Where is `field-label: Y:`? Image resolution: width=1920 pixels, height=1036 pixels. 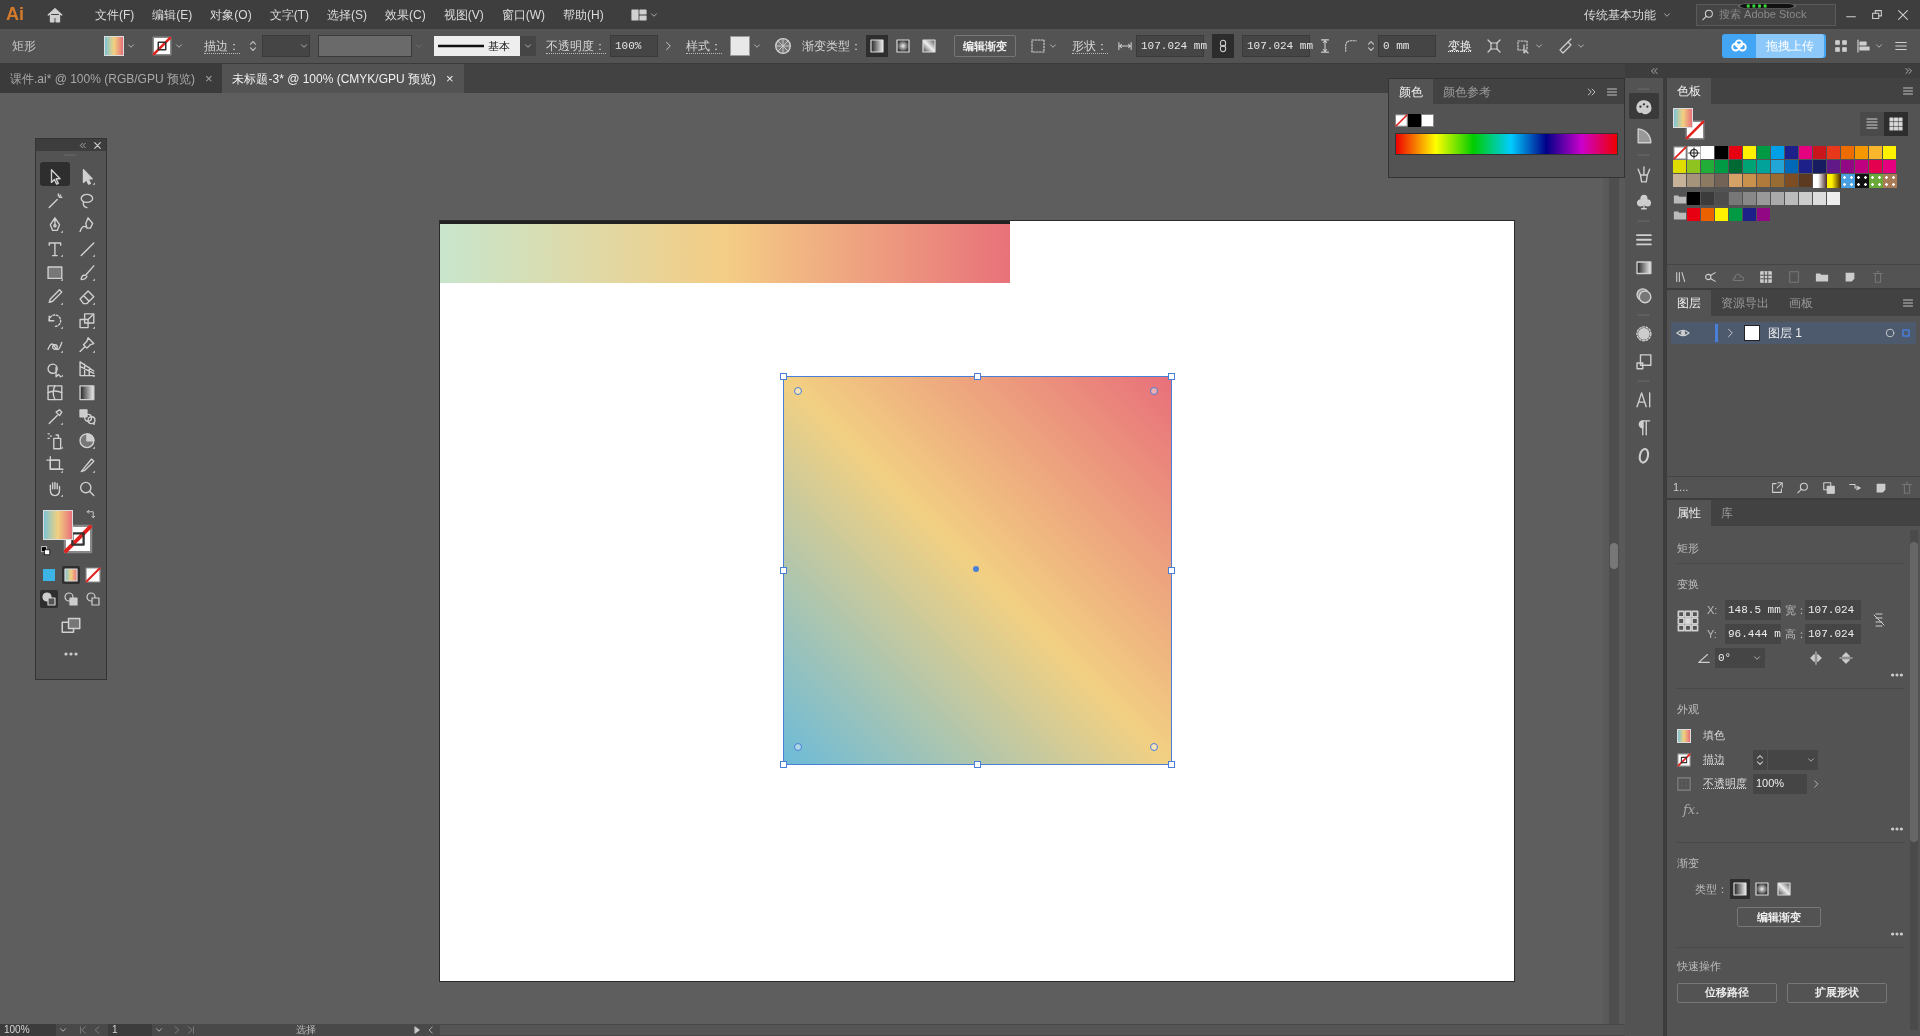
field-label: Y: is located at coordinates (1712, 634).